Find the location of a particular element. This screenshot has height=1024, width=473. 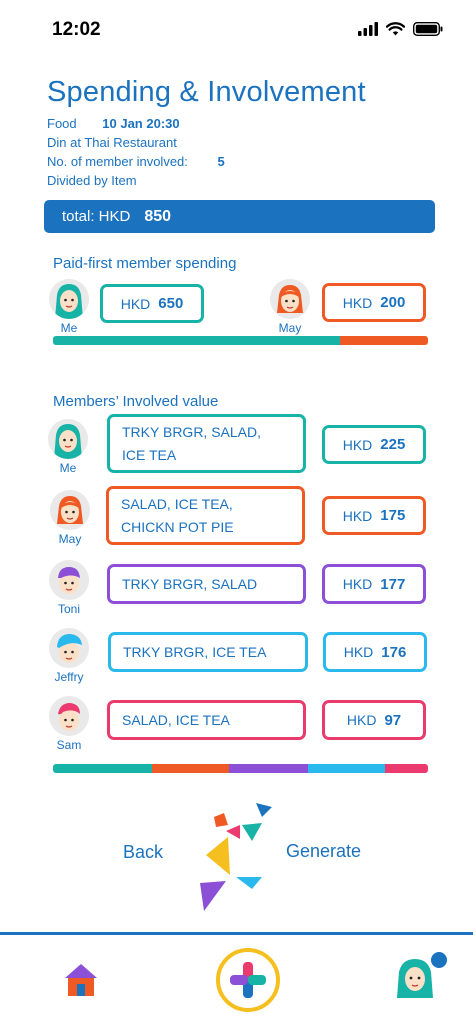

battery-icon is located at coordinates (428, 29).